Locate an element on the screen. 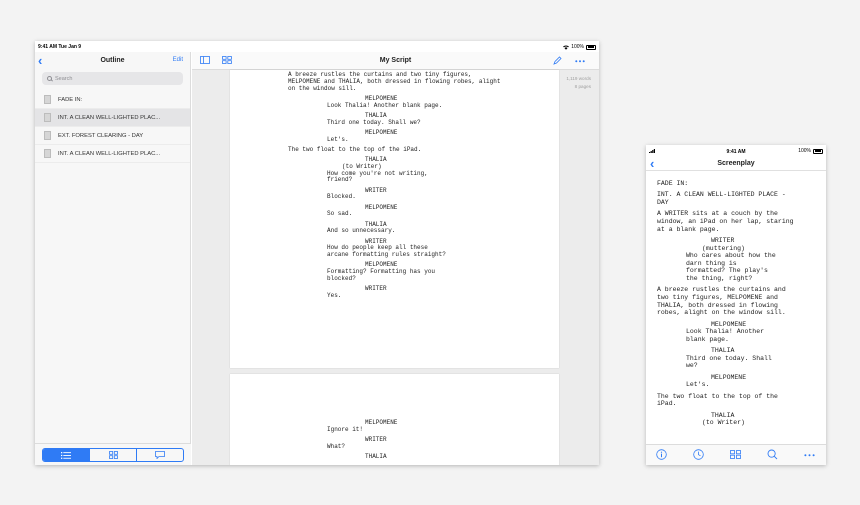 Image resolution: width=860 pixels, height=505 pixels. list-icon is located at coordinates (66, 455).